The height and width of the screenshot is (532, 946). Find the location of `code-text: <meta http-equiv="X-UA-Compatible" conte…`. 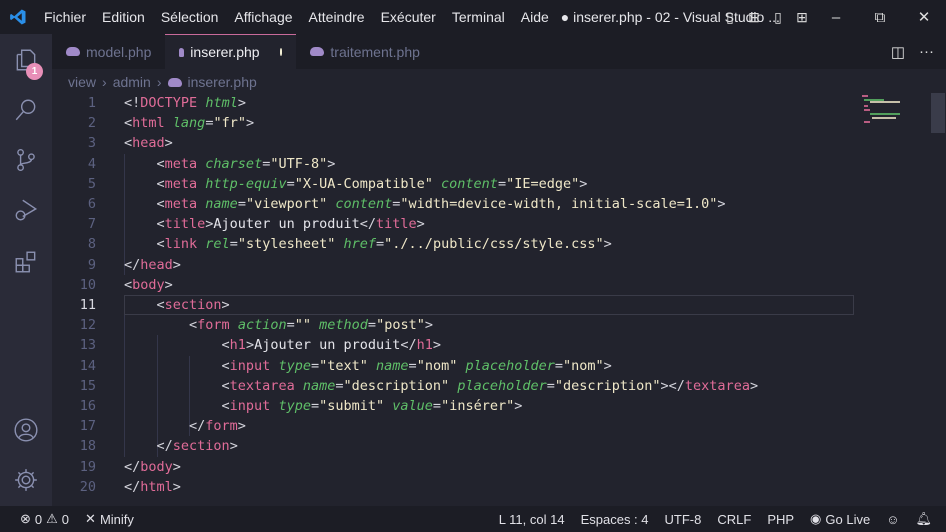

code-text: <meta http-equiv="X-UA-Compatible" conte… is located at coordinates (356, 184).